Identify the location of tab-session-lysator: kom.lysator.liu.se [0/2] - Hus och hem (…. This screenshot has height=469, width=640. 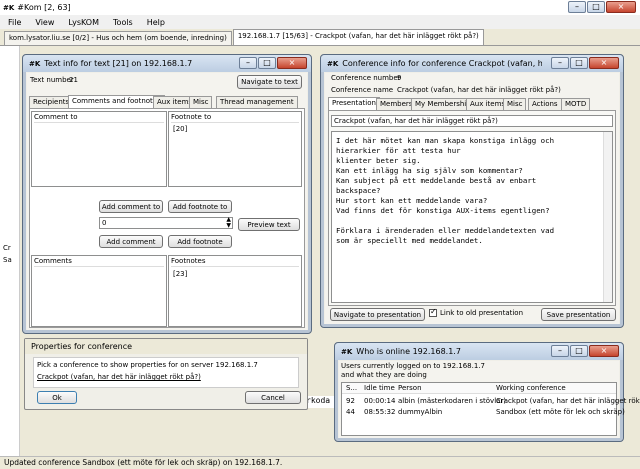
(118, 38).